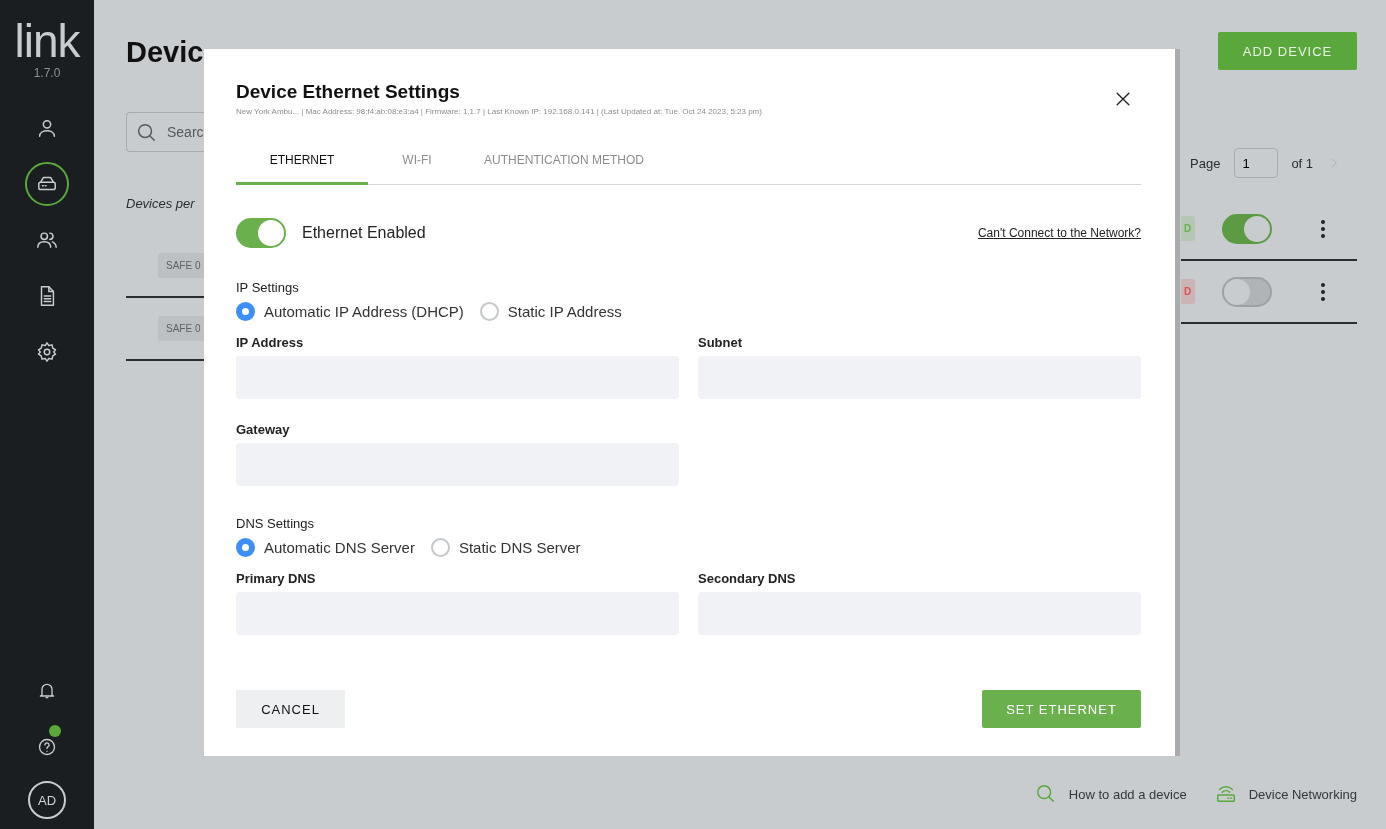 The width and height of the screenshot is (1386, 829). Describe the element at coordinates (364, 311) in the screenshot. I see `radio-label: Automatic IP Address (DHCP)` at that location.